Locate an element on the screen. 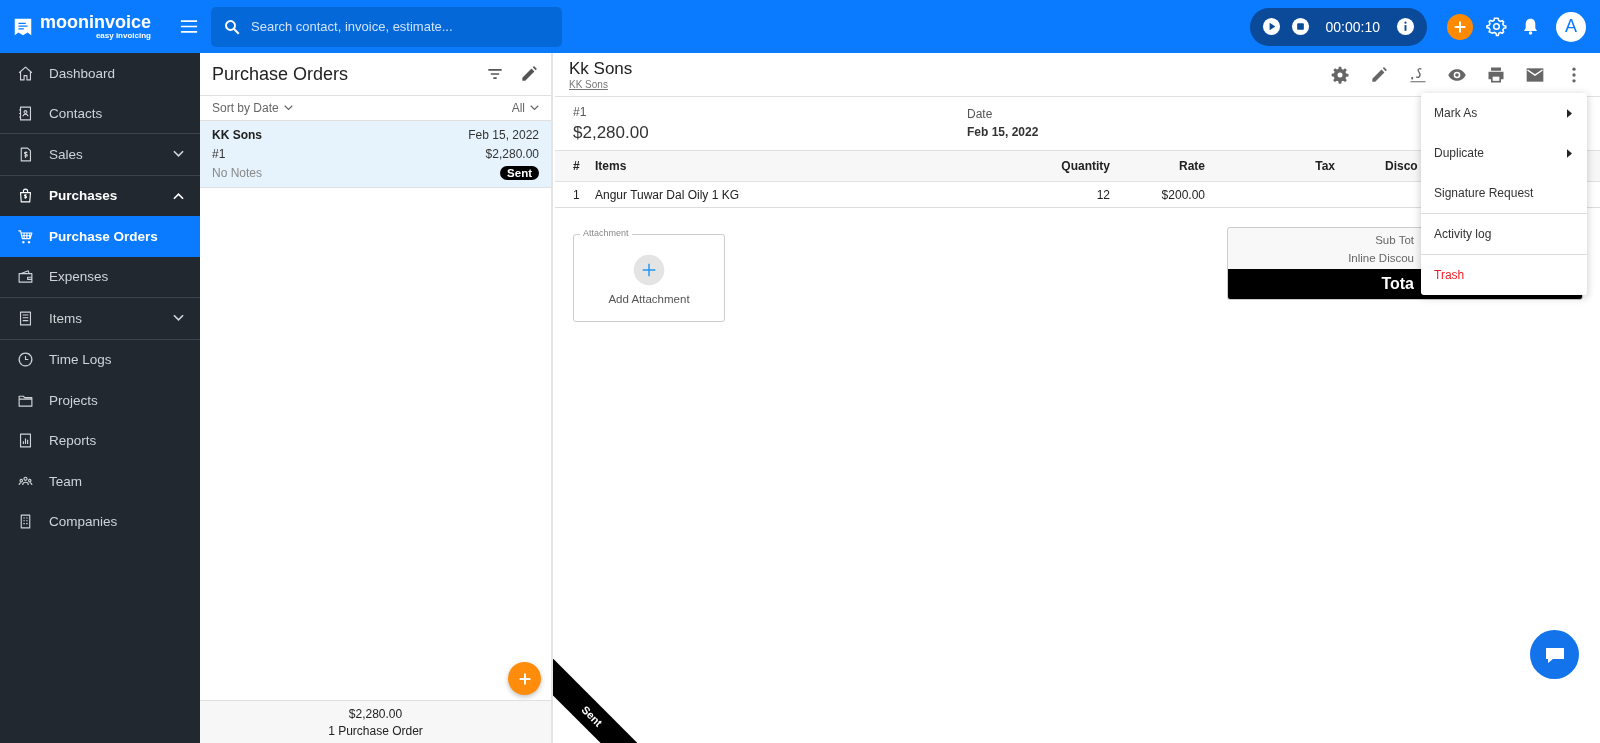  contacts-book-icon is located at coordinates (25, 114).